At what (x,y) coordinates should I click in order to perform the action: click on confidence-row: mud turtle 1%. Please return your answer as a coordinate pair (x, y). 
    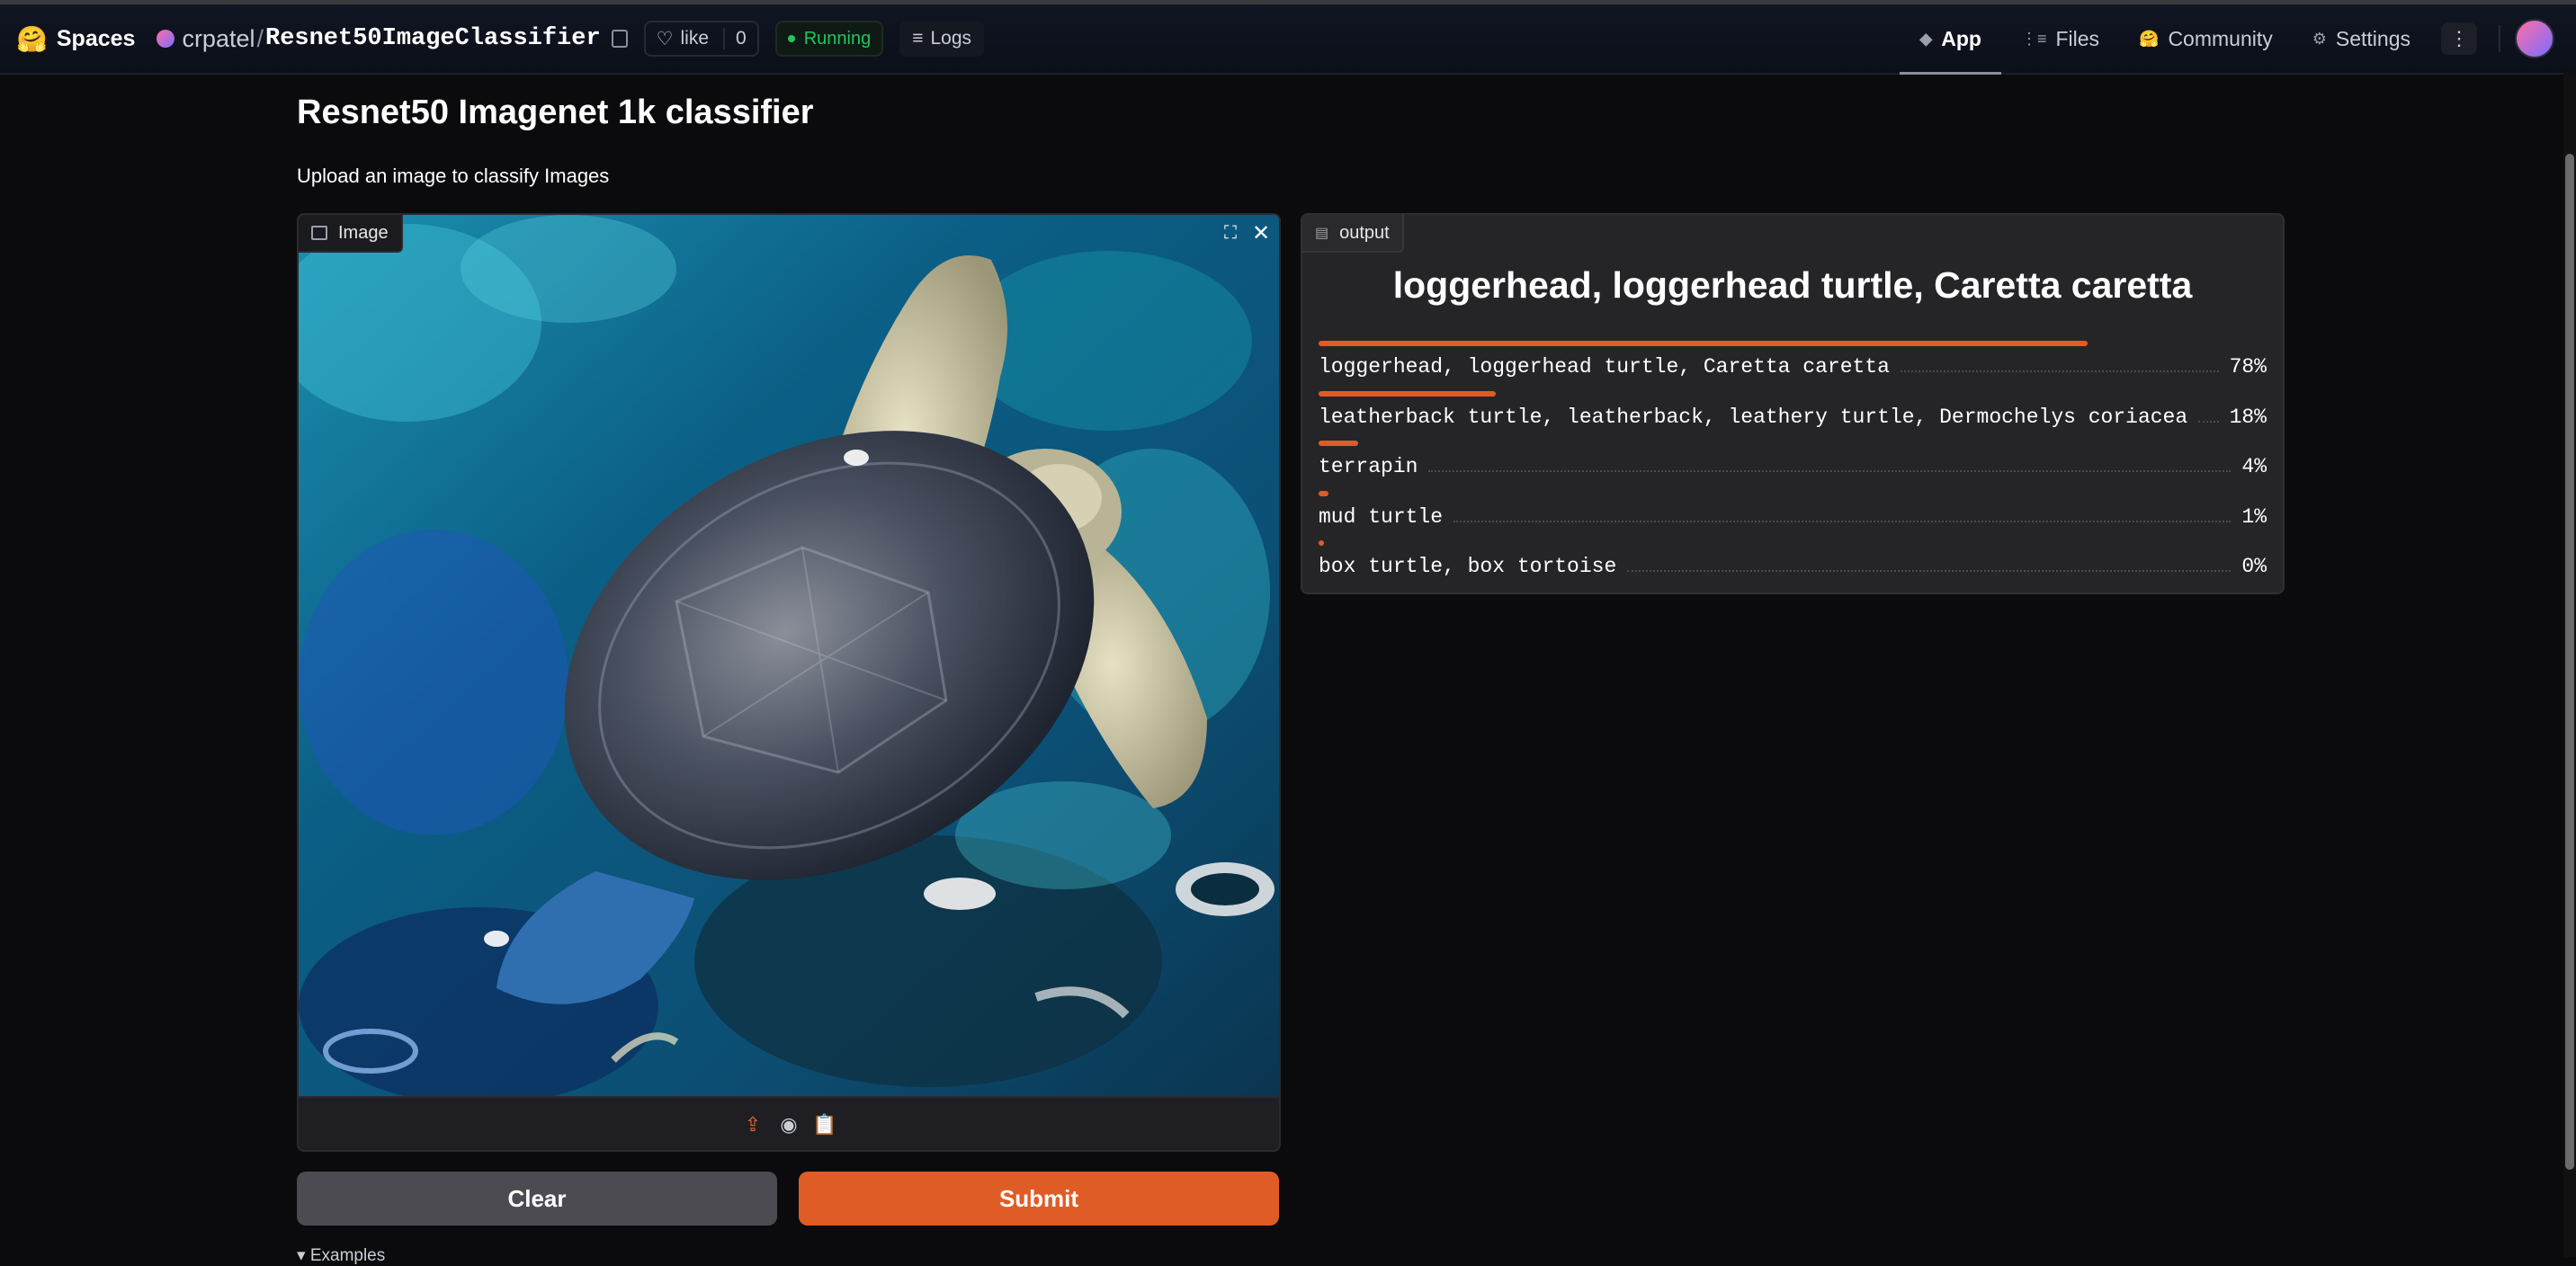
    Looking at the image, I should click on (1793, 515).